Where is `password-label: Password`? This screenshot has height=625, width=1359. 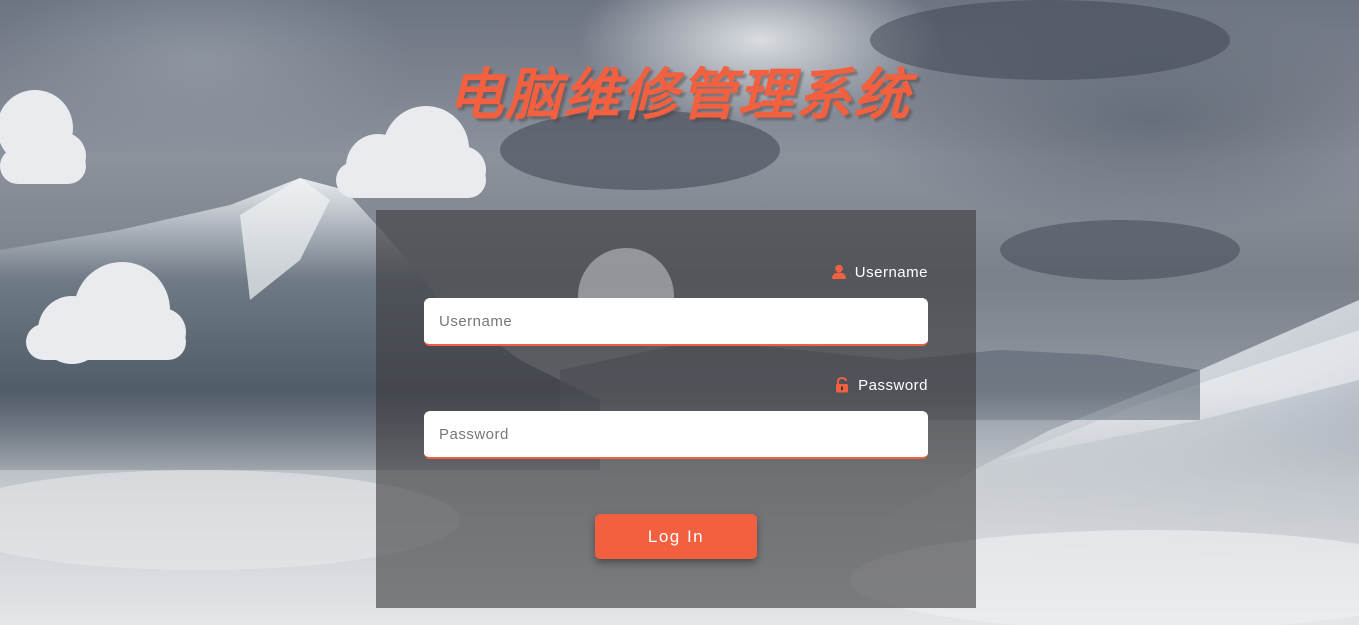 password-label: Password is located at coordinates (881, 385).